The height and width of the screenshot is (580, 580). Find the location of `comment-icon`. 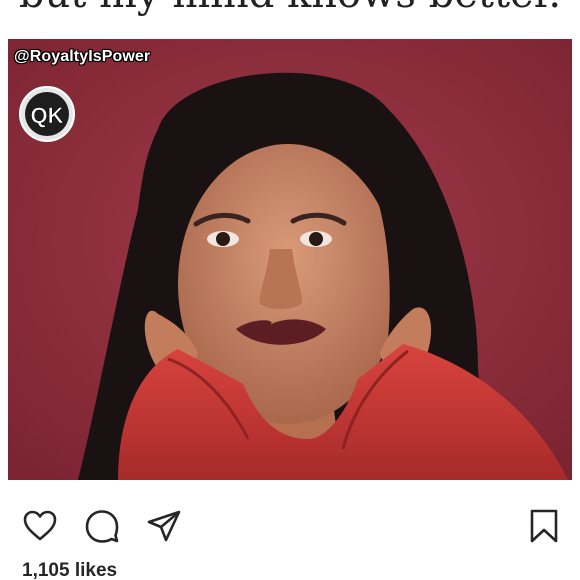

comment-icon is located at coordinates (102, 526).